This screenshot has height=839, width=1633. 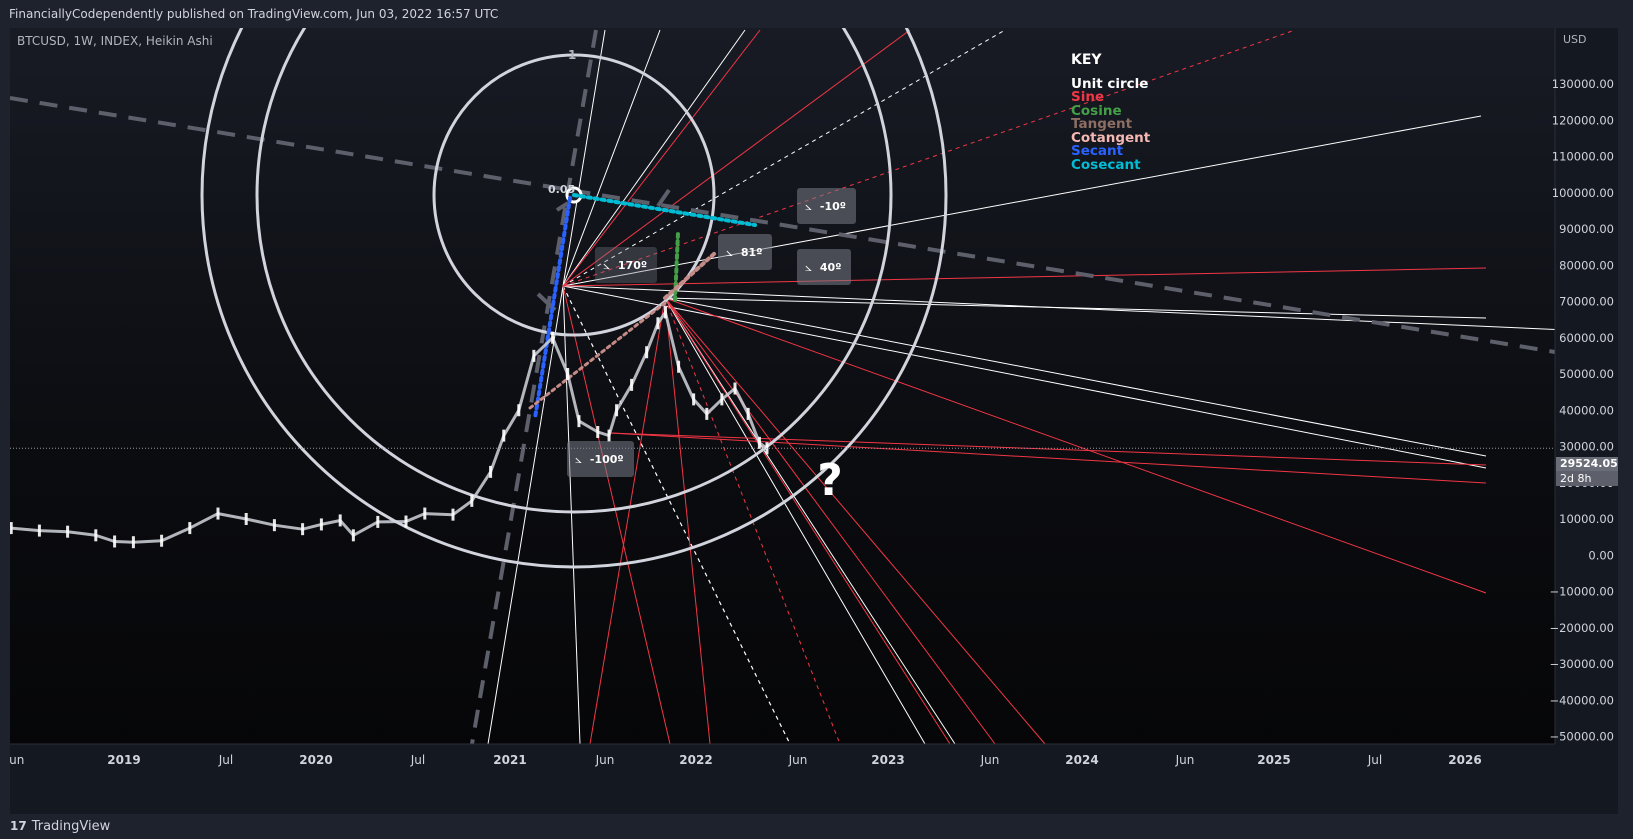 I want to click on key-cosecant: Cosecant, so click(x=1106, y=164).